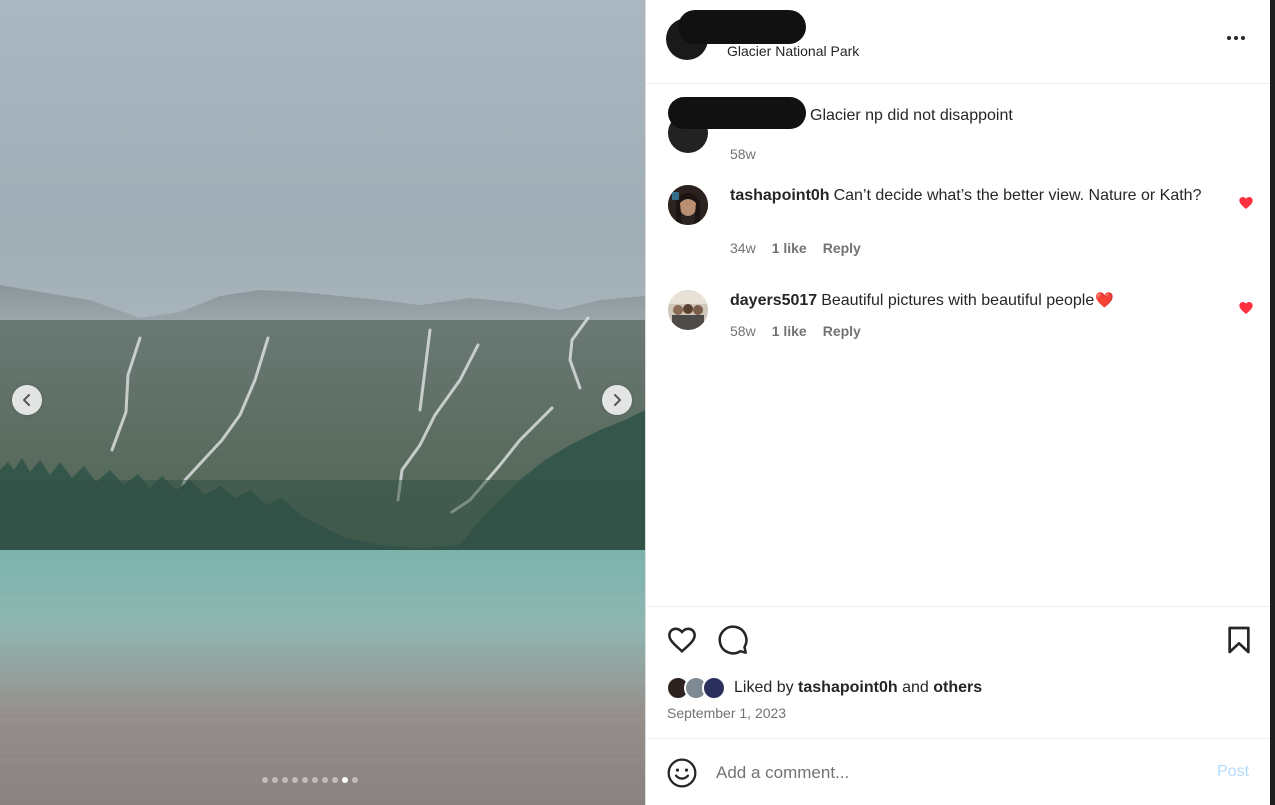 This screenshot has width=1275, height=805. I want to click on comment-composer: Post, so click(958, 771).